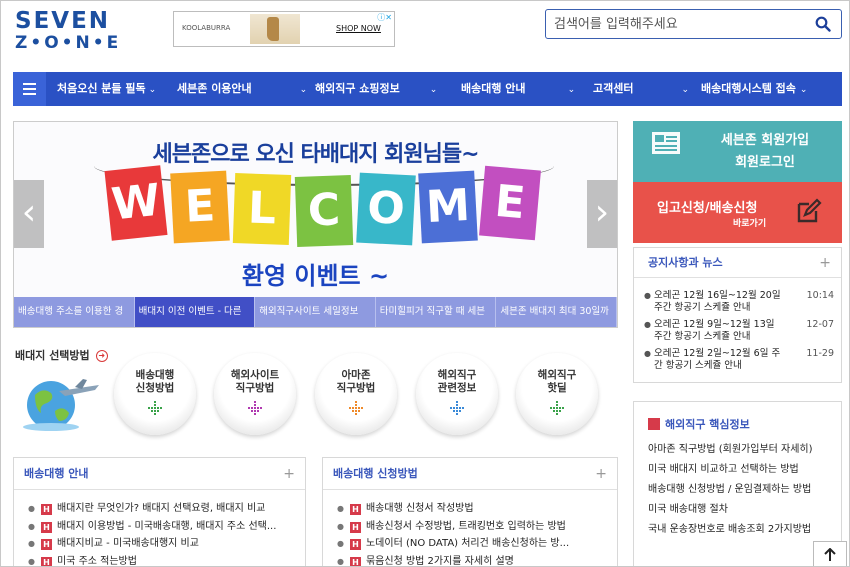 The width and height of the screenshot is (850, 567). What do you see at coordinates (448, 207) in the screenshot?
I see `welcome-letter-flag: M` at bounding box center [448, 207].